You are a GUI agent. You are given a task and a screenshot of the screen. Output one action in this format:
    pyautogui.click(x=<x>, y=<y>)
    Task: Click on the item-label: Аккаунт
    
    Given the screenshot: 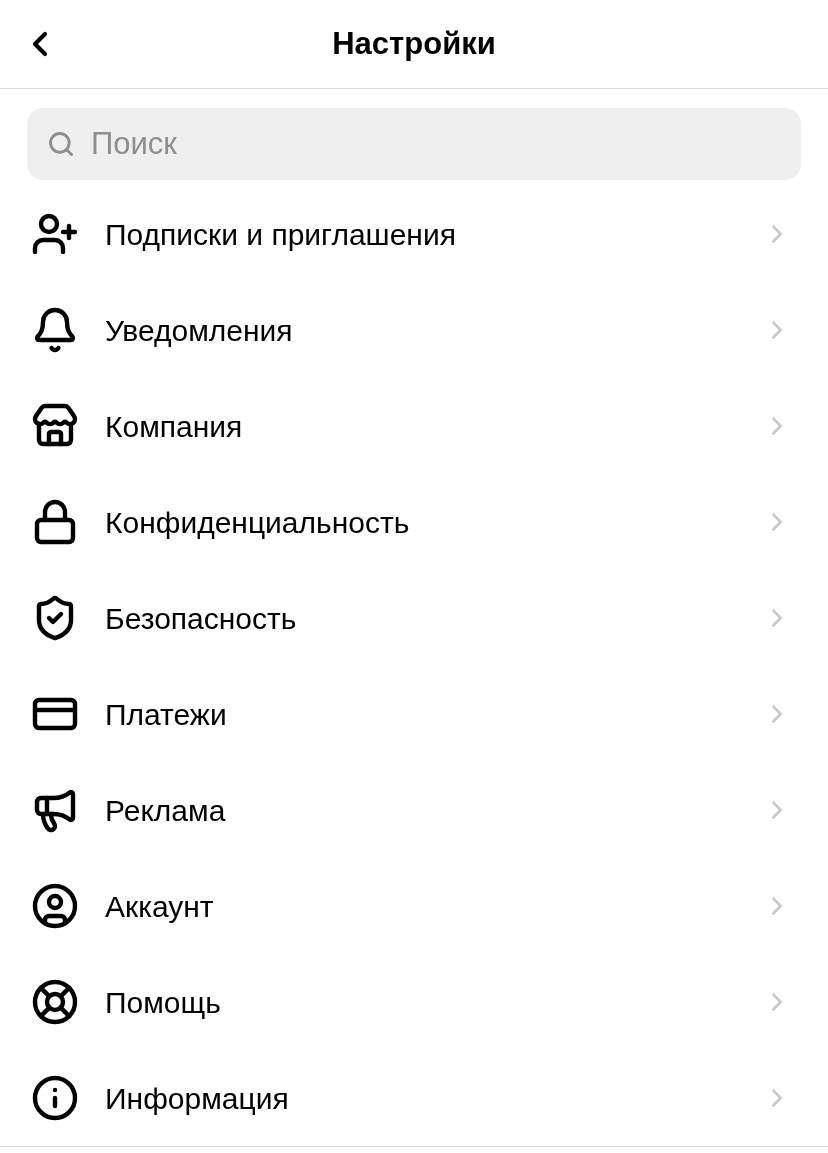 What is the action you would take?
    pyautogui.click(x=160, y=906)
    